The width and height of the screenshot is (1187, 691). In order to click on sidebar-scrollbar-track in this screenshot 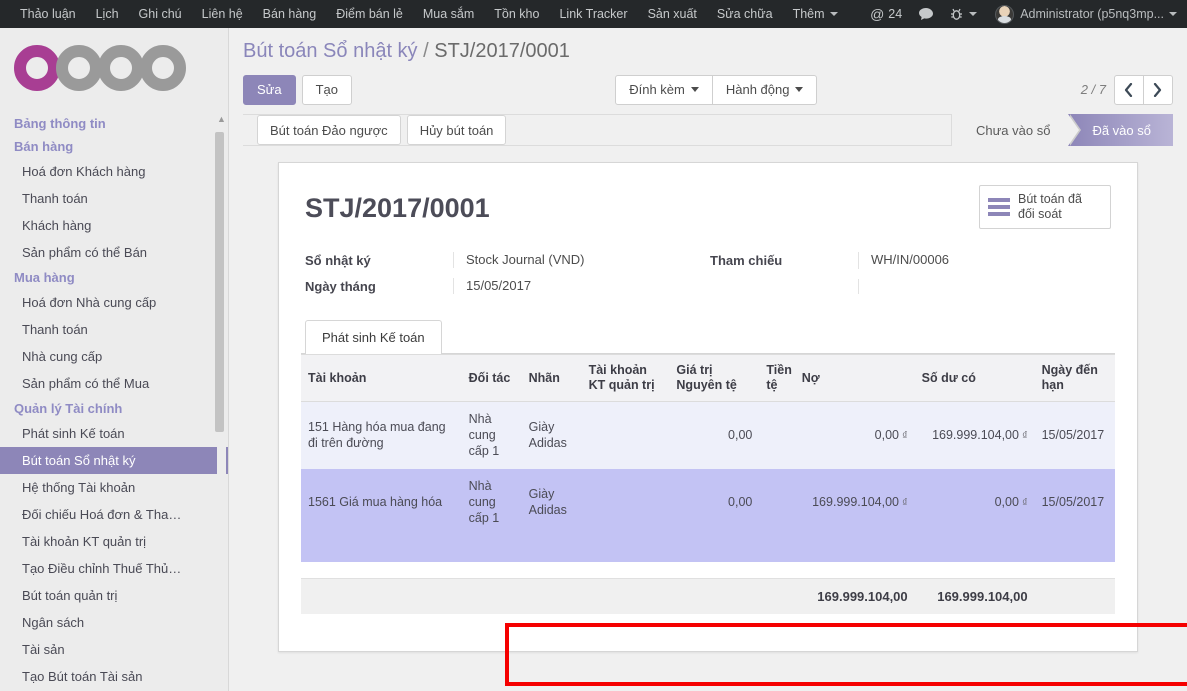, I will do `click(220, 400)`.